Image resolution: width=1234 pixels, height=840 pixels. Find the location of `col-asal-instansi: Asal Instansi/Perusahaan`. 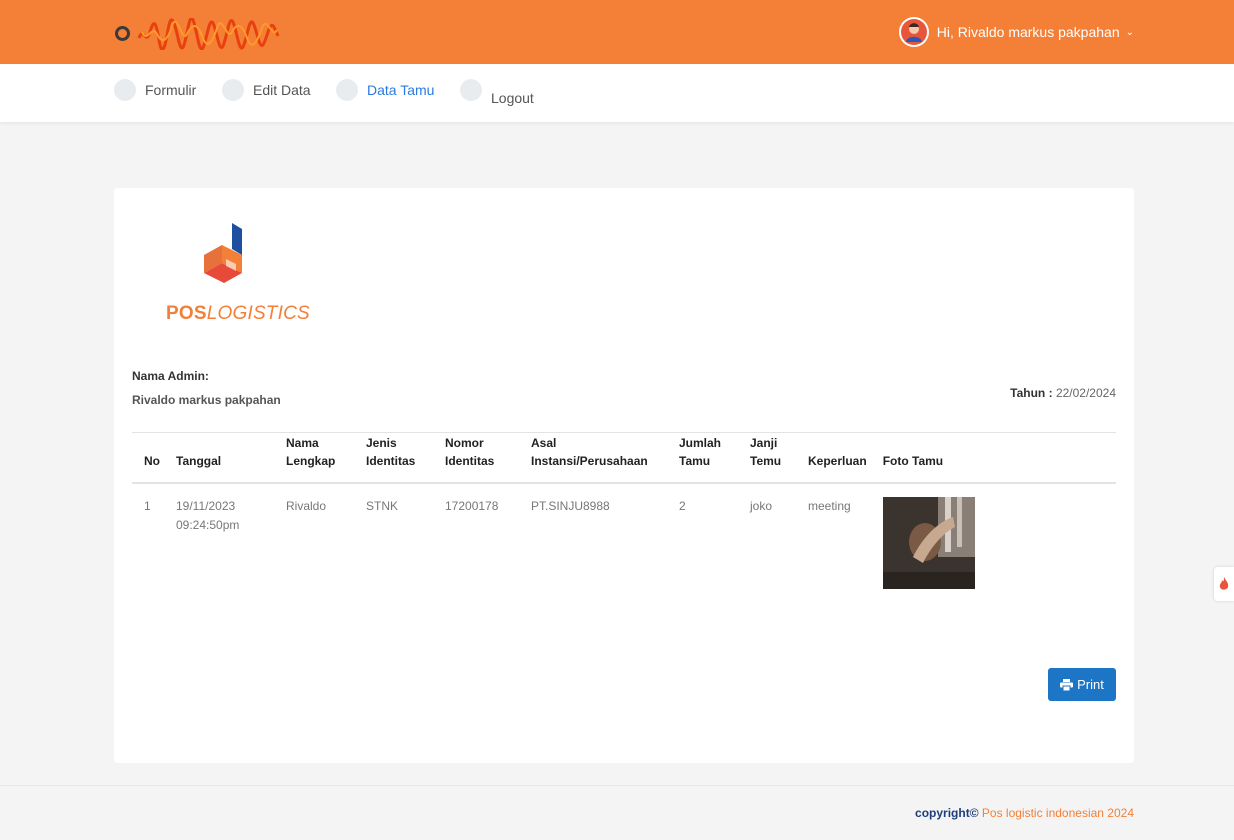

col-asal-instansi: Asal Instansi/Perusahaan is located at coordinates (597, 458).